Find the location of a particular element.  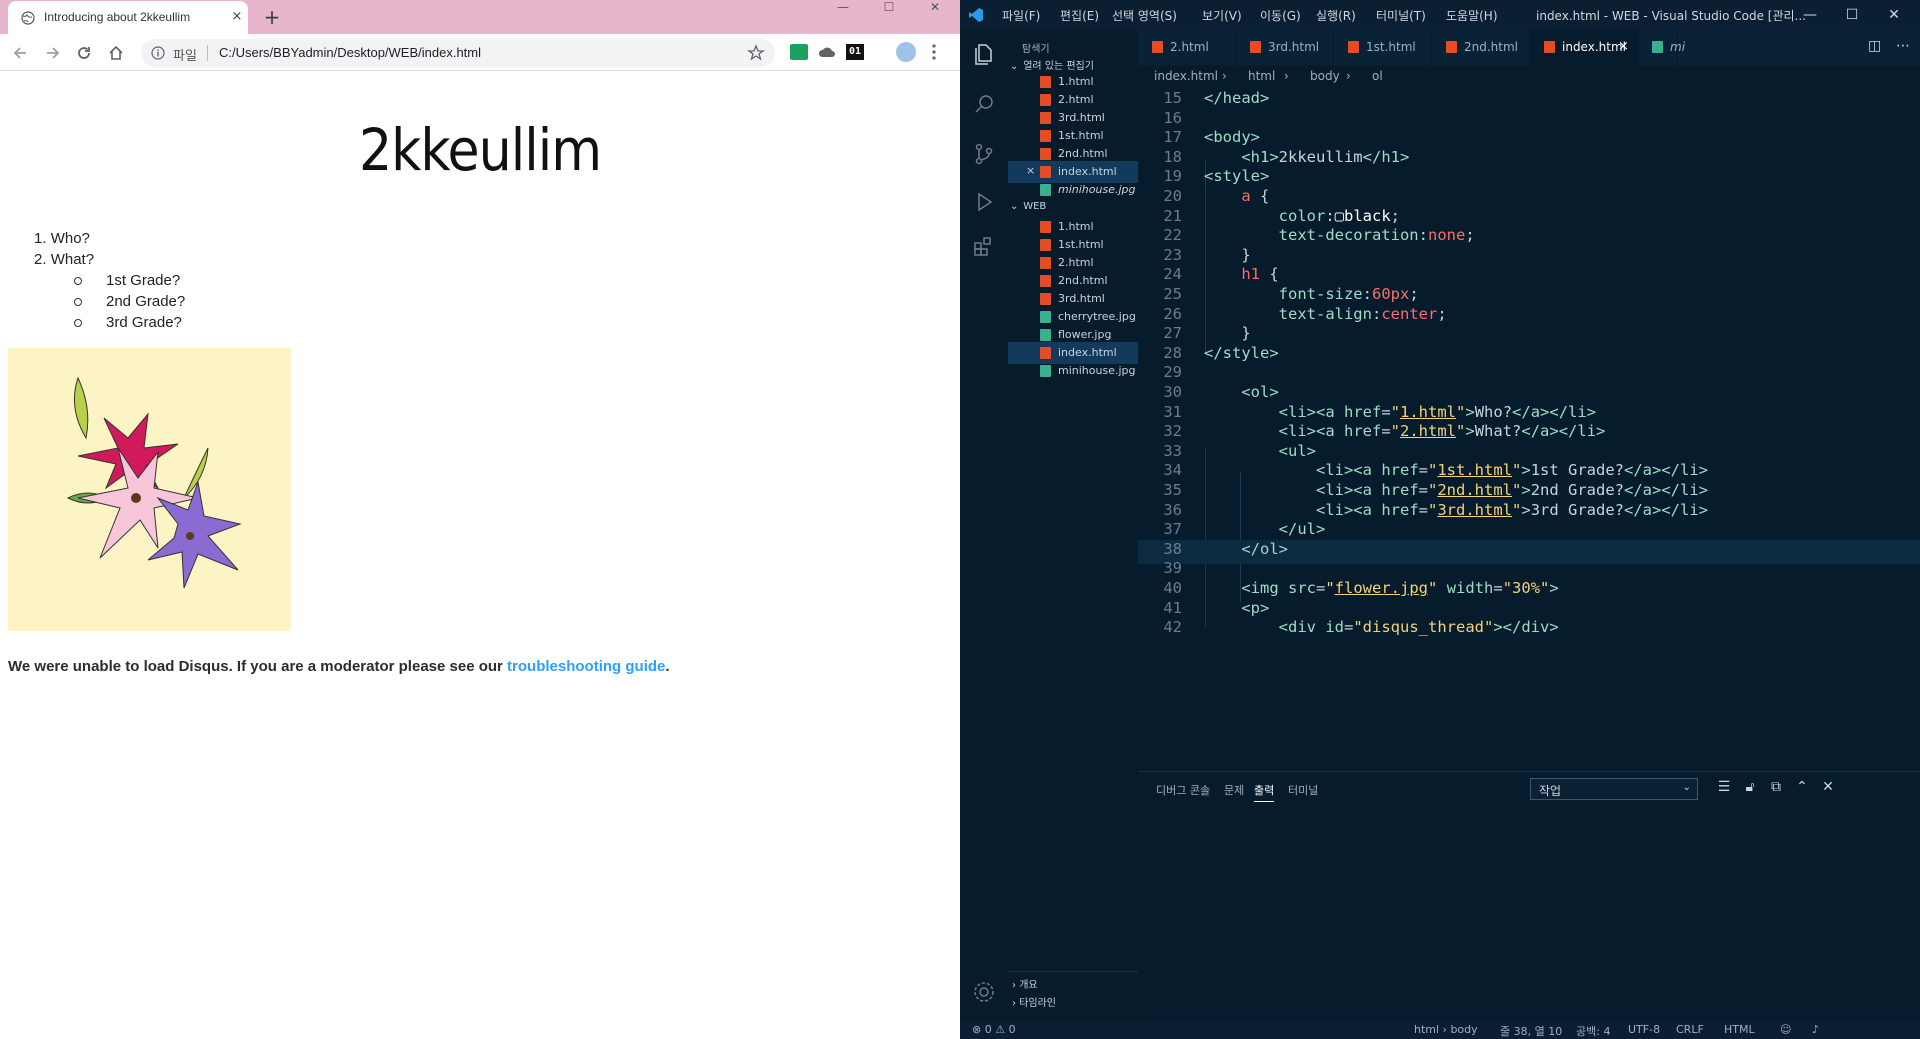

status-breadcrumb: html › body is located at coordinates (1446, 1029).